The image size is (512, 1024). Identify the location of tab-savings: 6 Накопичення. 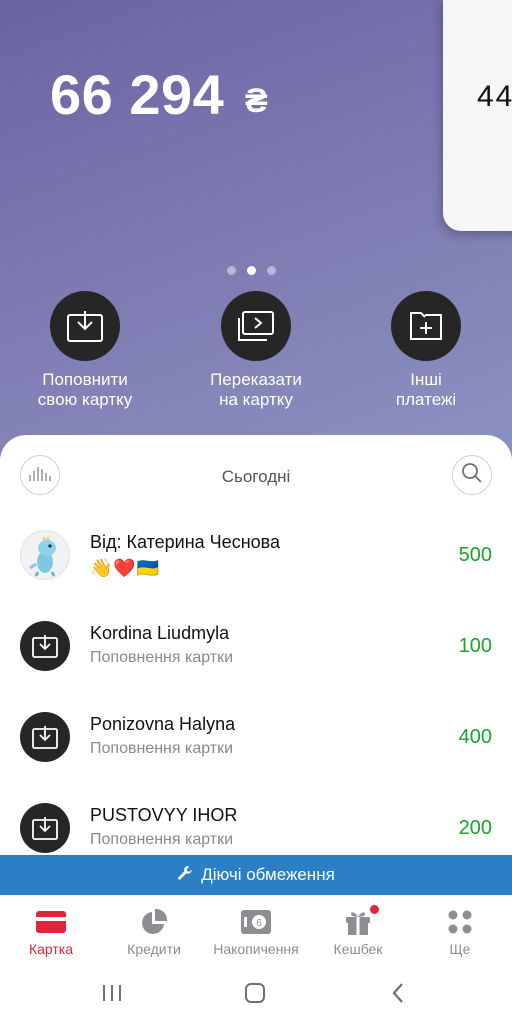
(256, 932).